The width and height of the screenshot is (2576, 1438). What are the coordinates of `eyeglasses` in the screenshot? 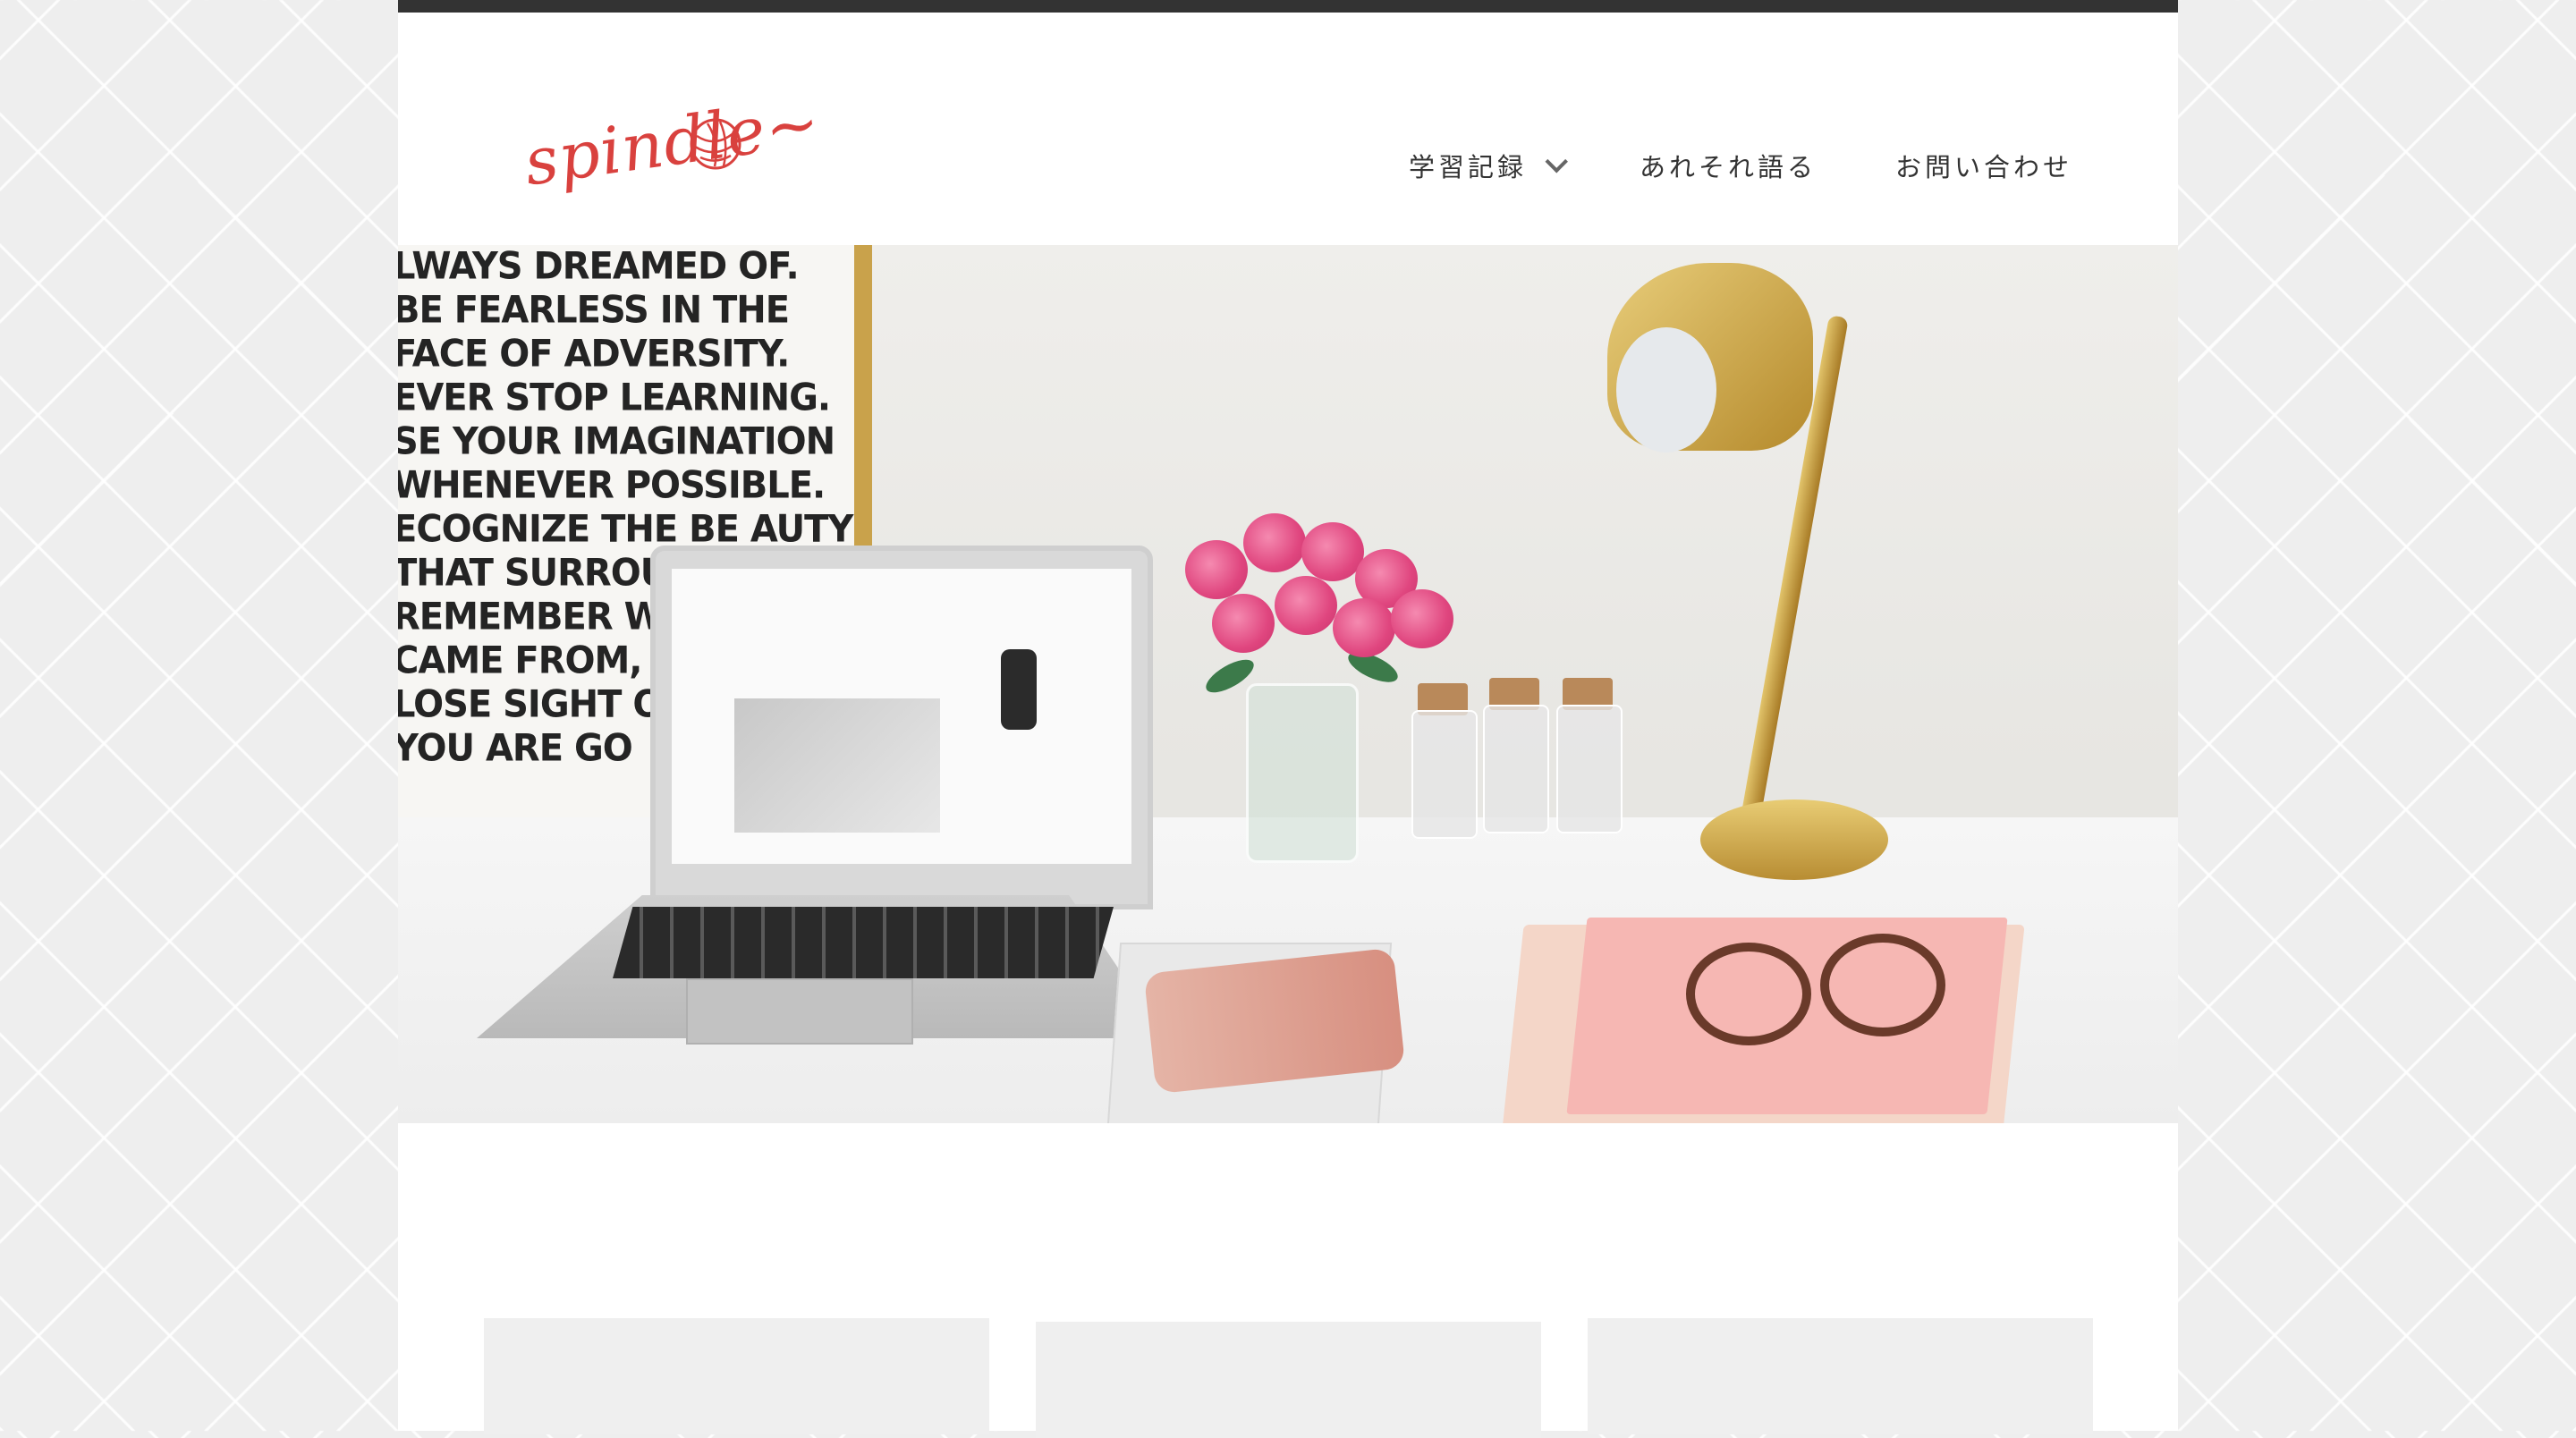 It's located at (1811, 989).